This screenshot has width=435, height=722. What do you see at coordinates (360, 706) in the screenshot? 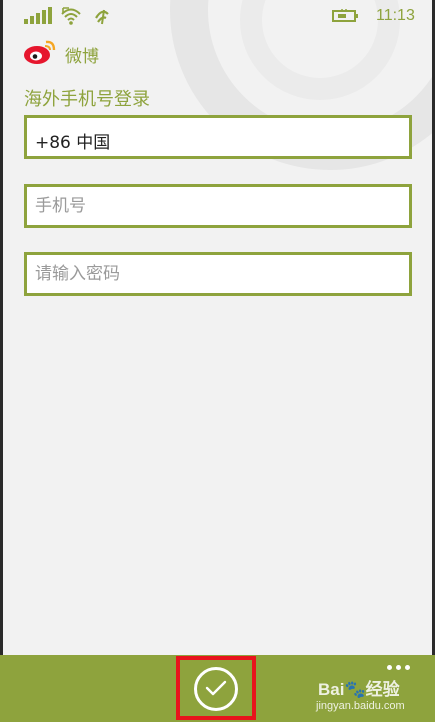
I see `watermark-url: jingyan.baidu.com` at bounding box center [360, 706].